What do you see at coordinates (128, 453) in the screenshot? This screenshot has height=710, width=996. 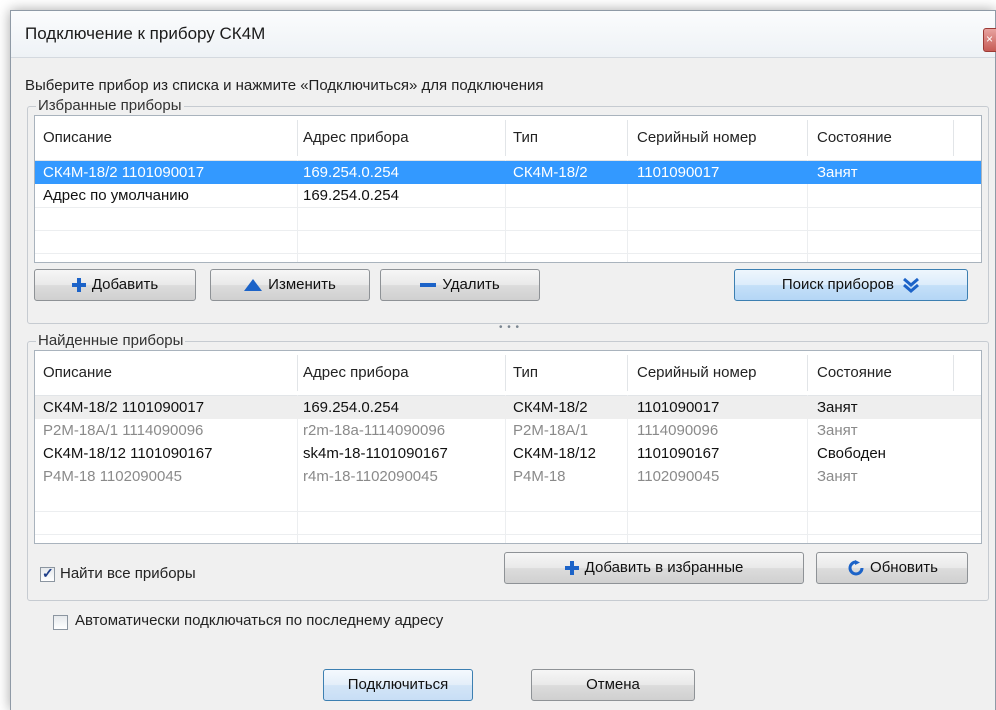 I see `row-description: СК4М-18/12 1101090167` at bounding box center [128, 453].